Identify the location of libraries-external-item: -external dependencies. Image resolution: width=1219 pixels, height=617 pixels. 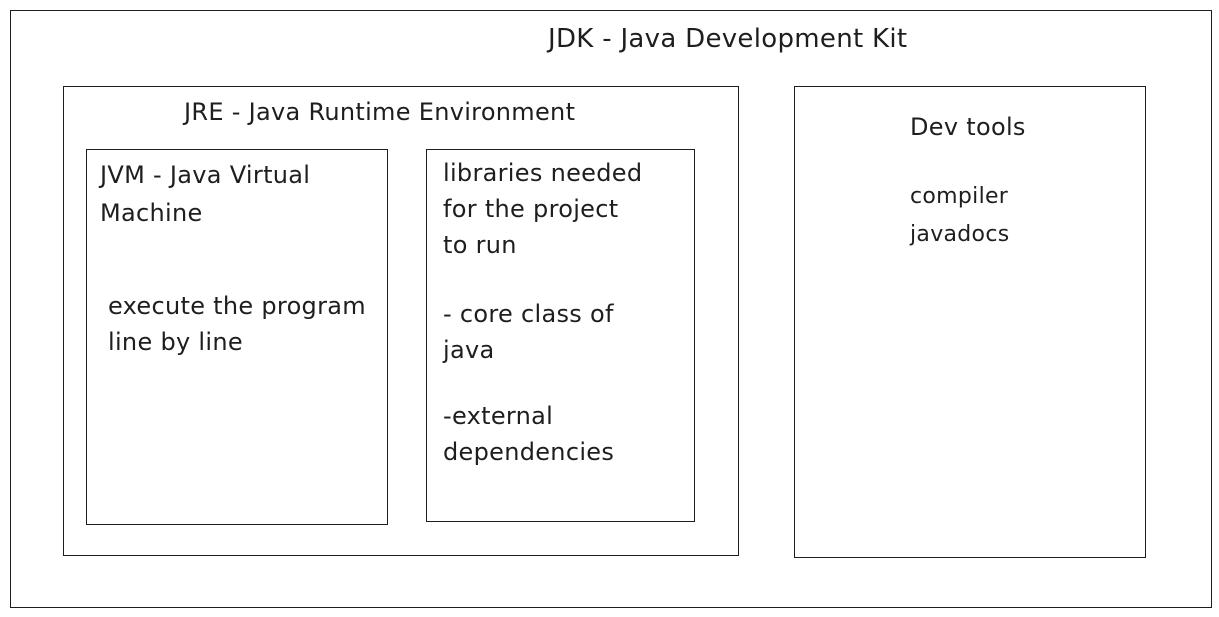
(529, 434).